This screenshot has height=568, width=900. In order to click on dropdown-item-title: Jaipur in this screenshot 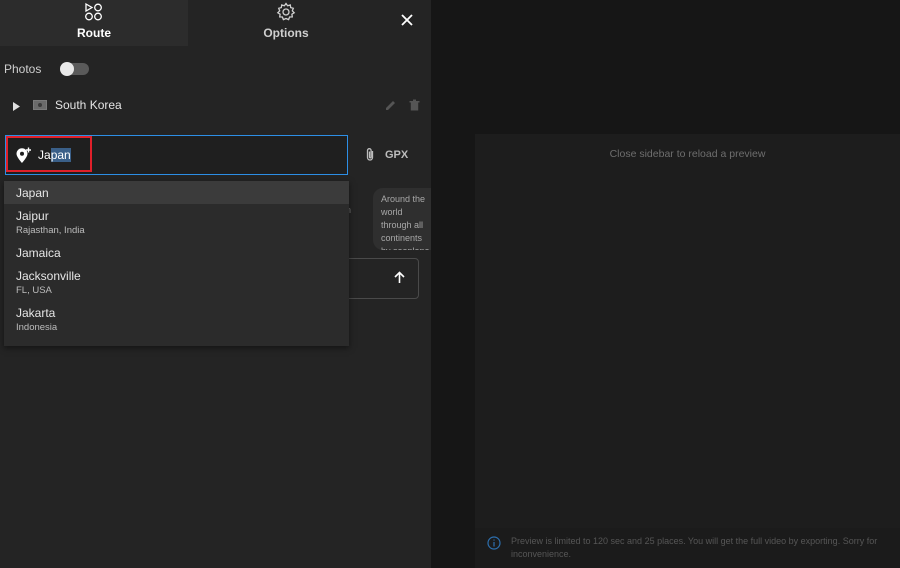, I will do `click(32, 216)`.